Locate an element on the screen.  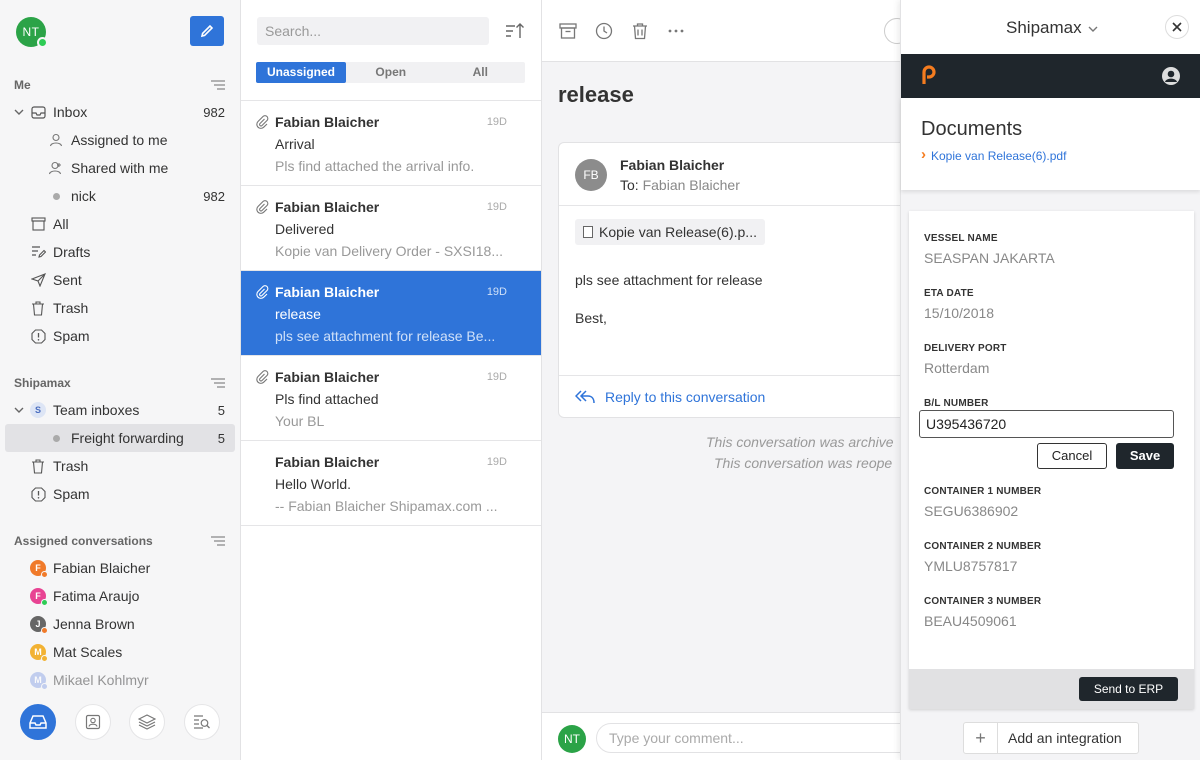
send-to-erp-button: Send to ERP is located at coordinates (1128, 689).